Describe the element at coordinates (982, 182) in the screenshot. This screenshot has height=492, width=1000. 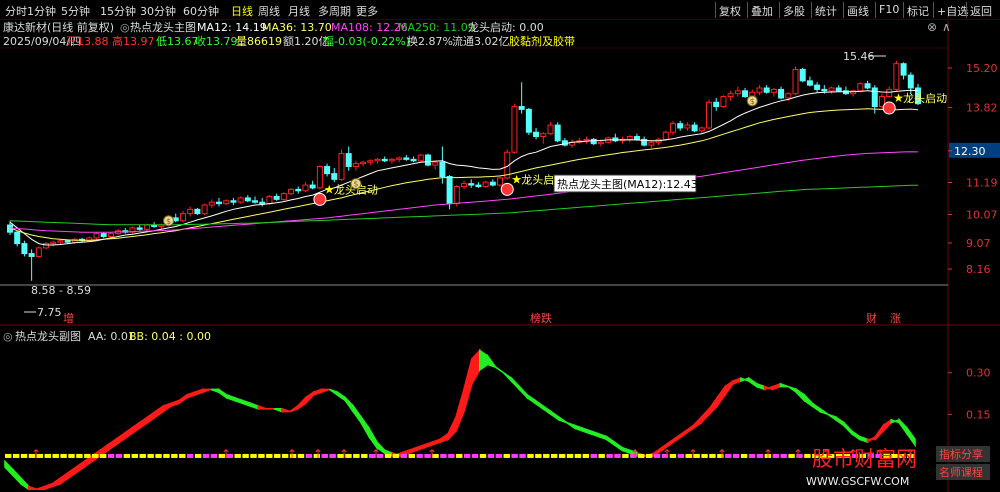
I see `price-tick-3: 11.19` at that location.